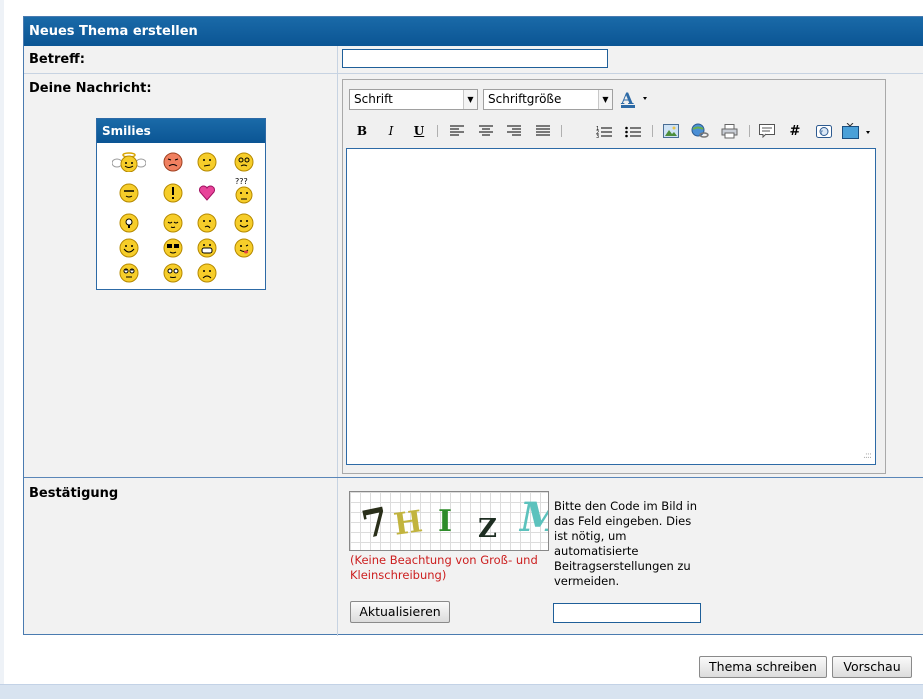 The width and height of the screenshot is (923, 699). I want to click on align-left-icon, so click(457, 130).